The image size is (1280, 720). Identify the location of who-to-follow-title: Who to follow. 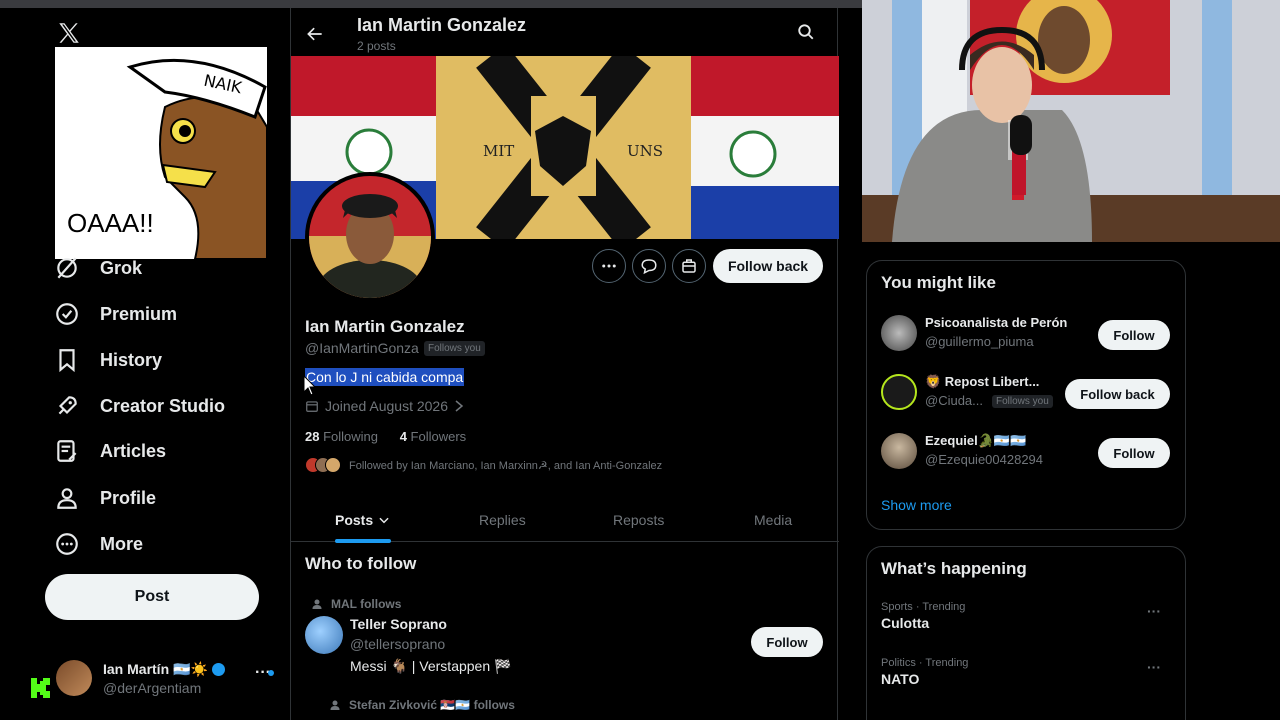
(361, 563).